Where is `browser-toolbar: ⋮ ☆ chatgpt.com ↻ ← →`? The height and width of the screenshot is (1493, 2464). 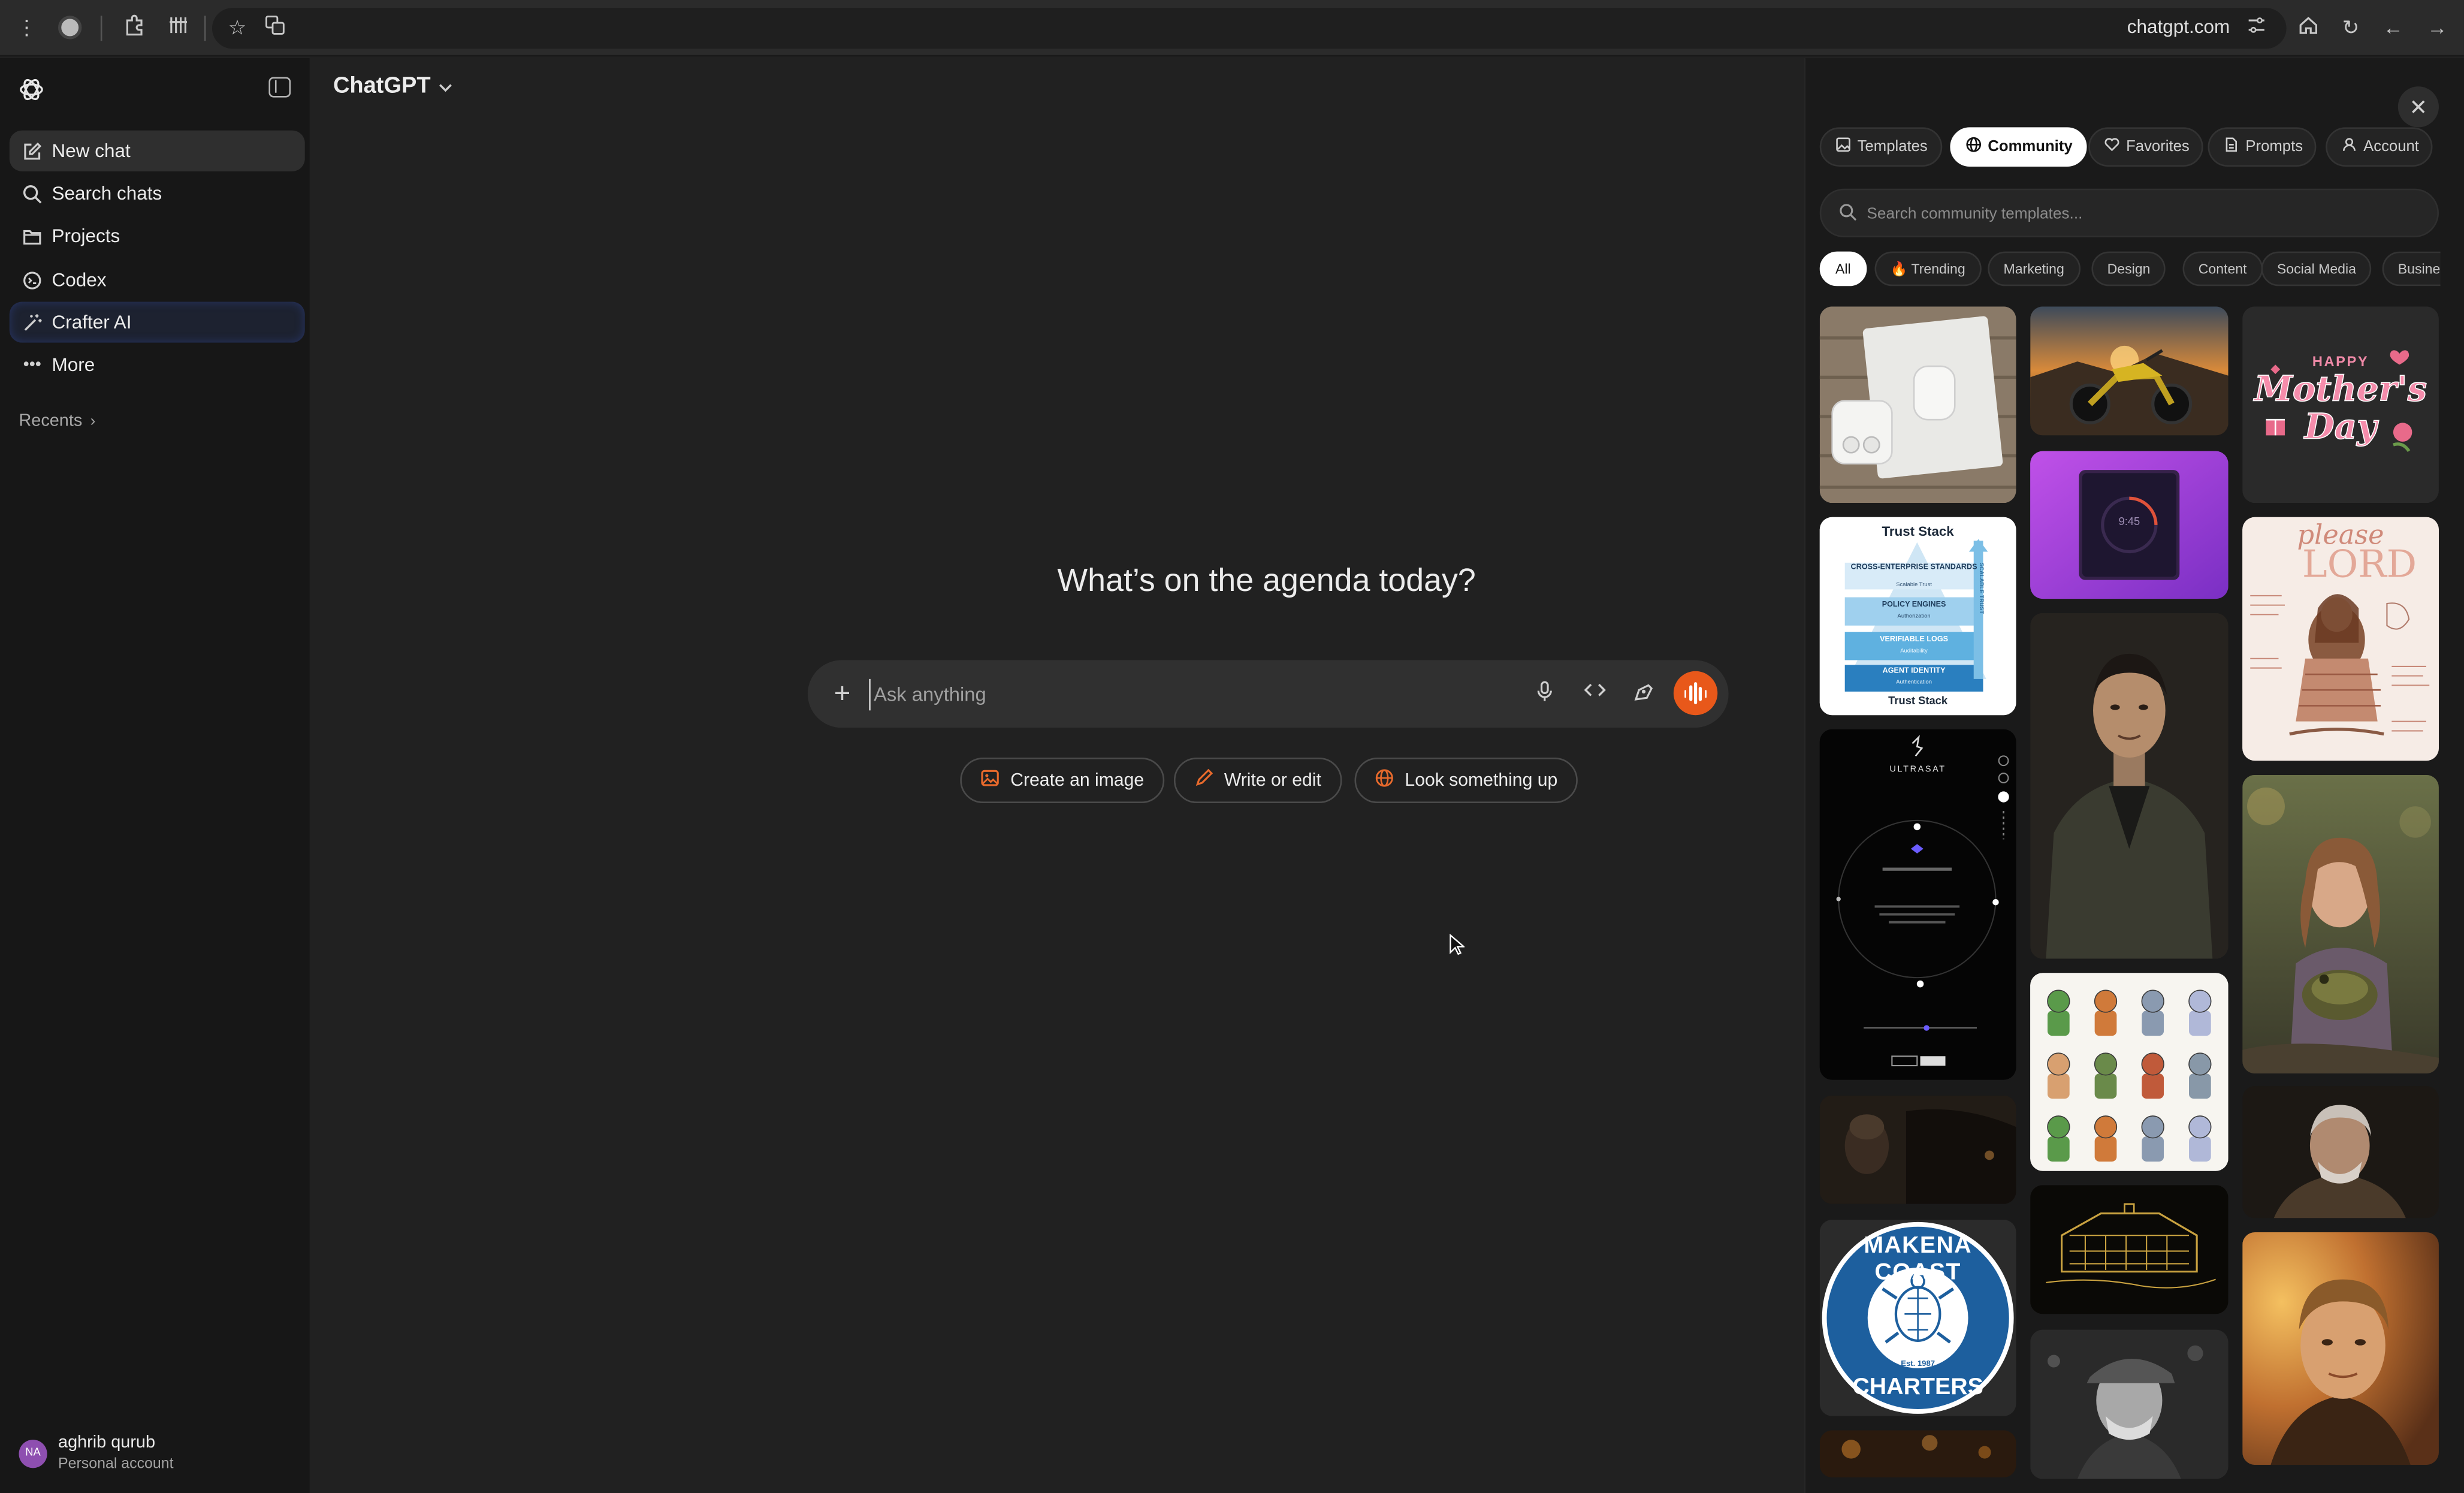
browser-toolbar: ⋮ ☆ chatgpt.com ↻ ← → is located at coordinates (1232, 28).